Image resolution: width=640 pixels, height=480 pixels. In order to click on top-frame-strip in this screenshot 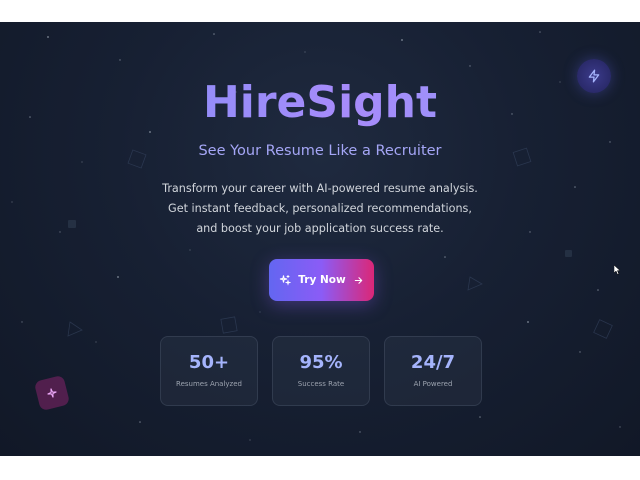, I will do `click(320, 11)`.